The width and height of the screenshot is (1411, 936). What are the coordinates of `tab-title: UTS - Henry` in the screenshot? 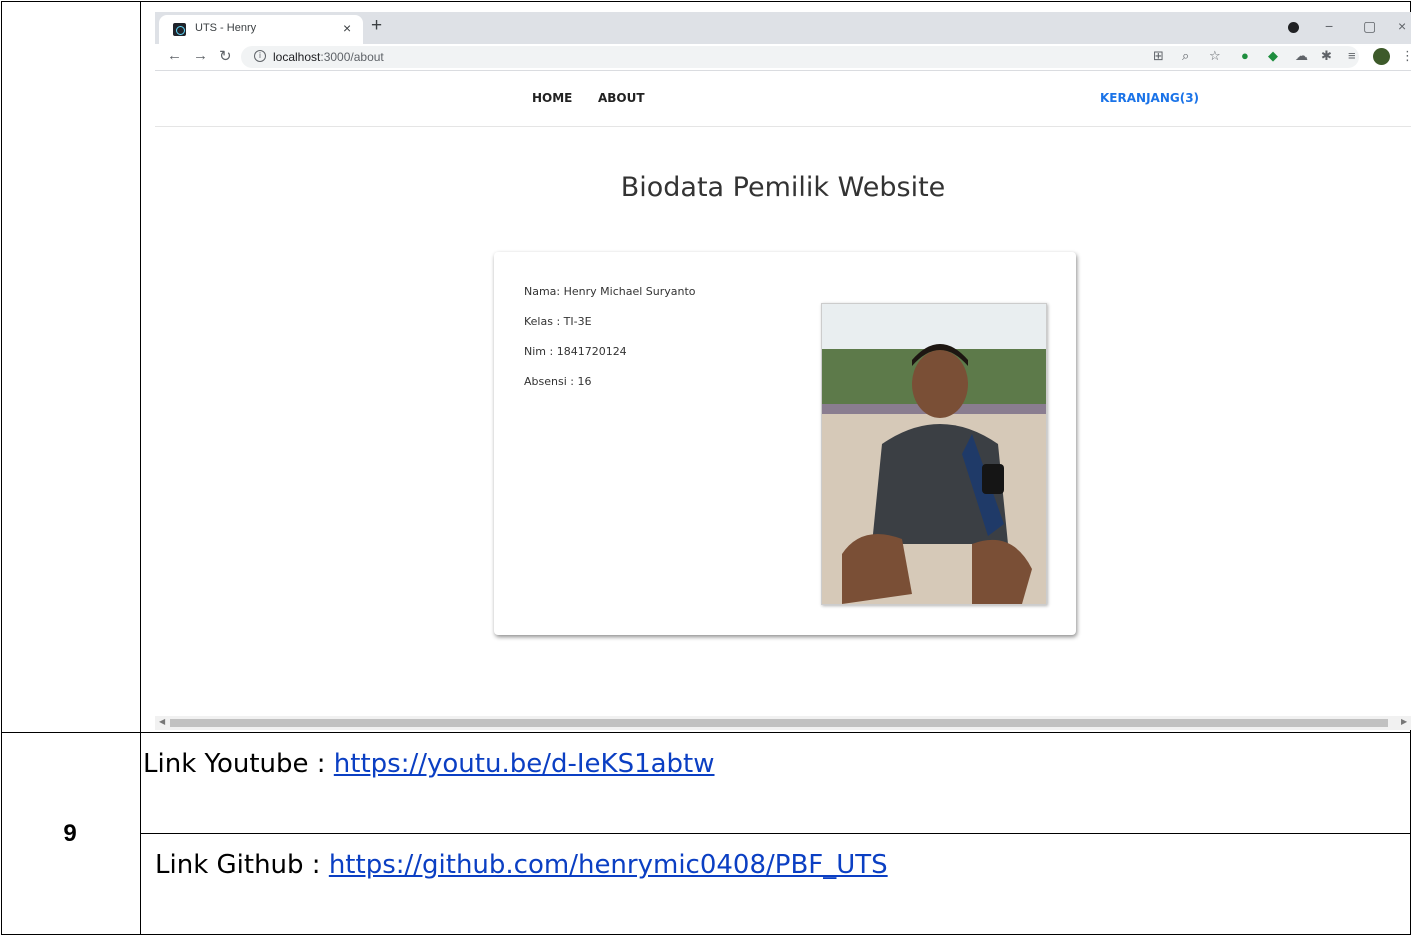 It's located at (226, 28).